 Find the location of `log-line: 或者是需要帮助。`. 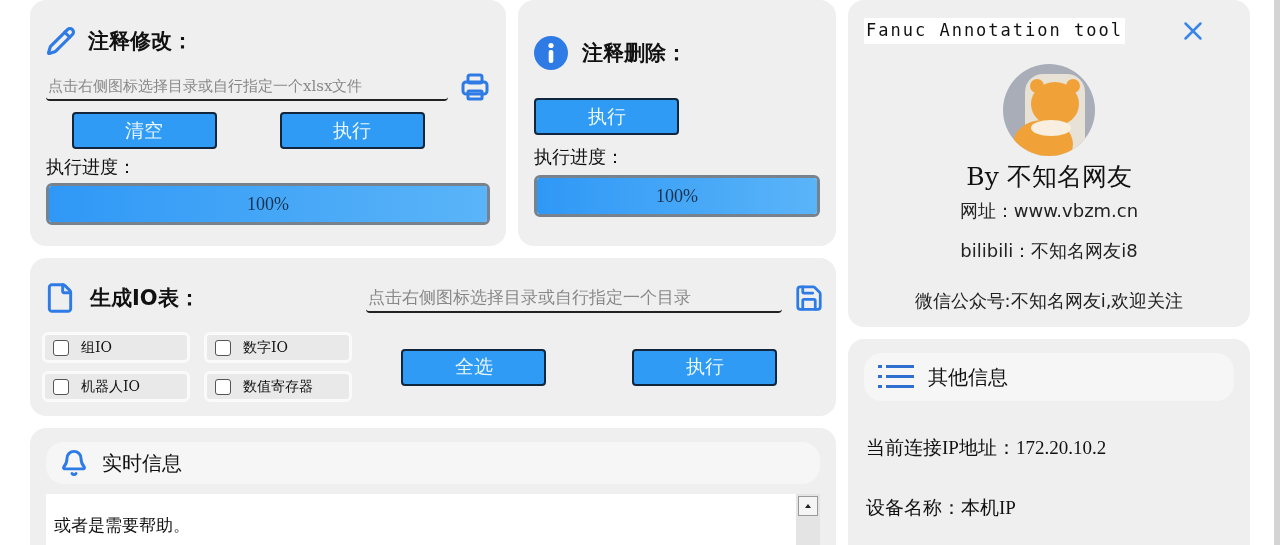

log-line: 或者是需要帮助。 is located at coordinates (122, 525).